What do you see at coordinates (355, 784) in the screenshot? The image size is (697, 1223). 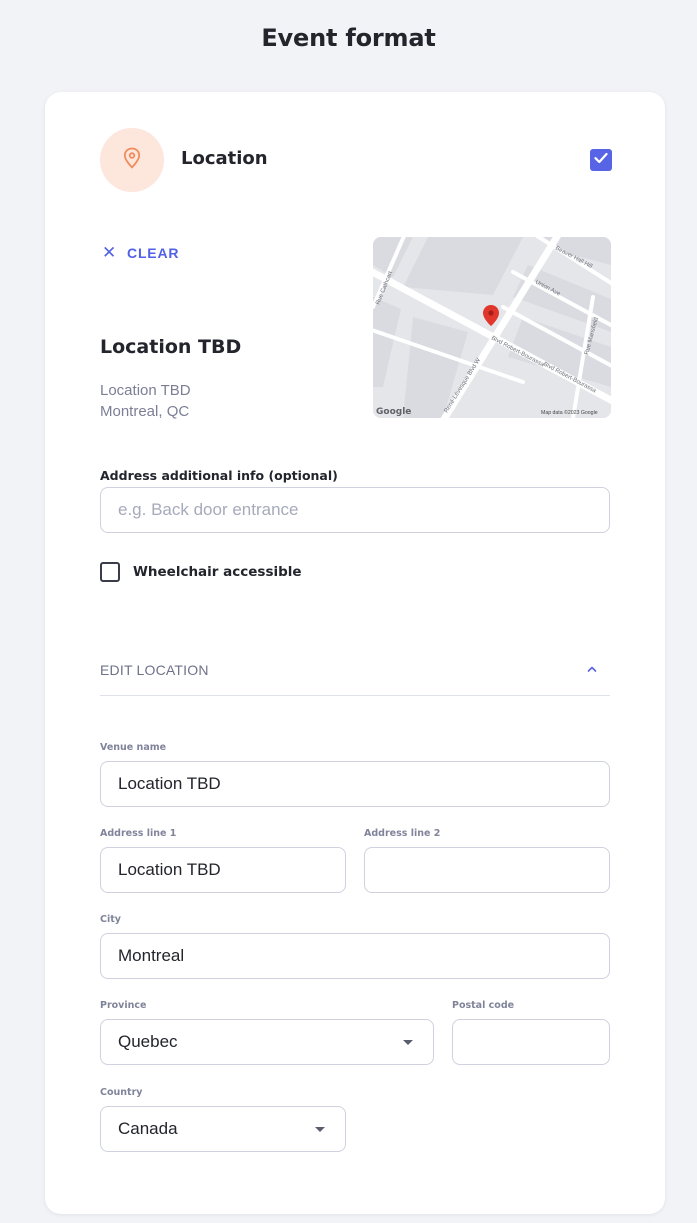 I see `venue-name-field: Location TBD` at bounding box center [355, 784].